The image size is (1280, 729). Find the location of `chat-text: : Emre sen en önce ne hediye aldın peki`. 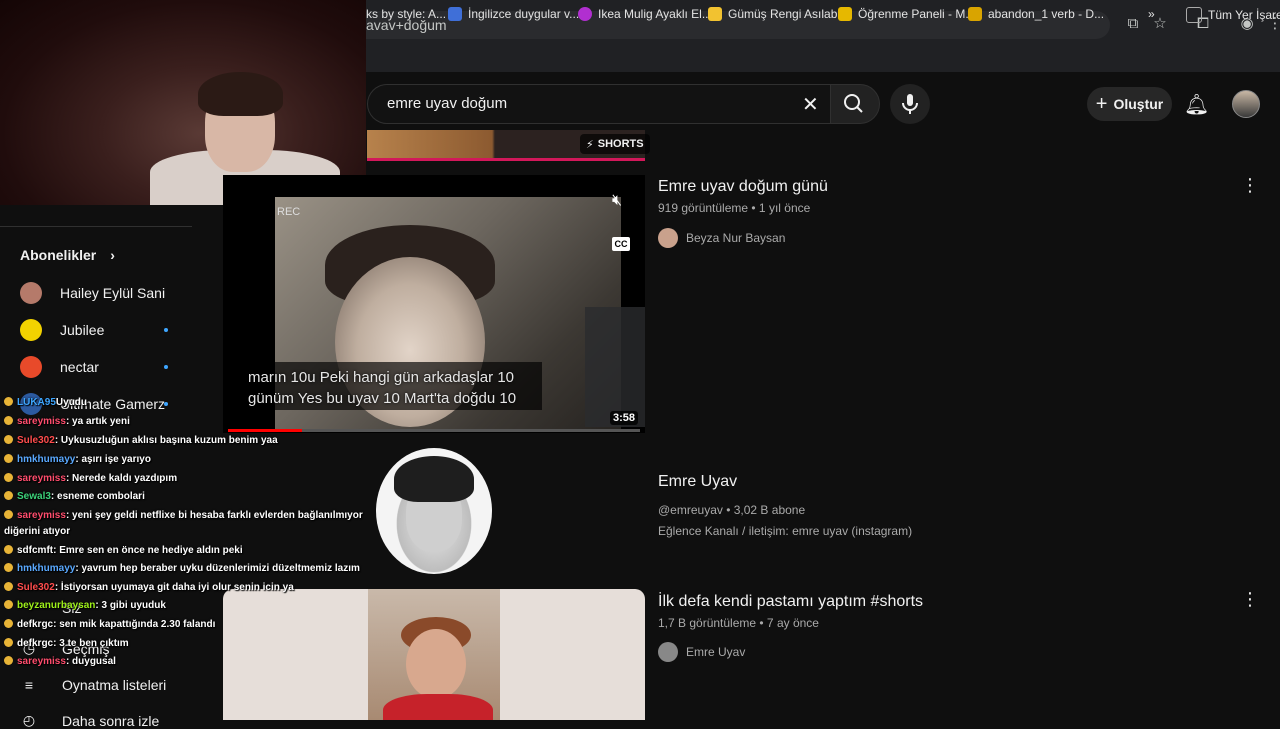

chat-text: : Emre sen en önce ne hediye aldın peki is located at coordinates (148, 550).